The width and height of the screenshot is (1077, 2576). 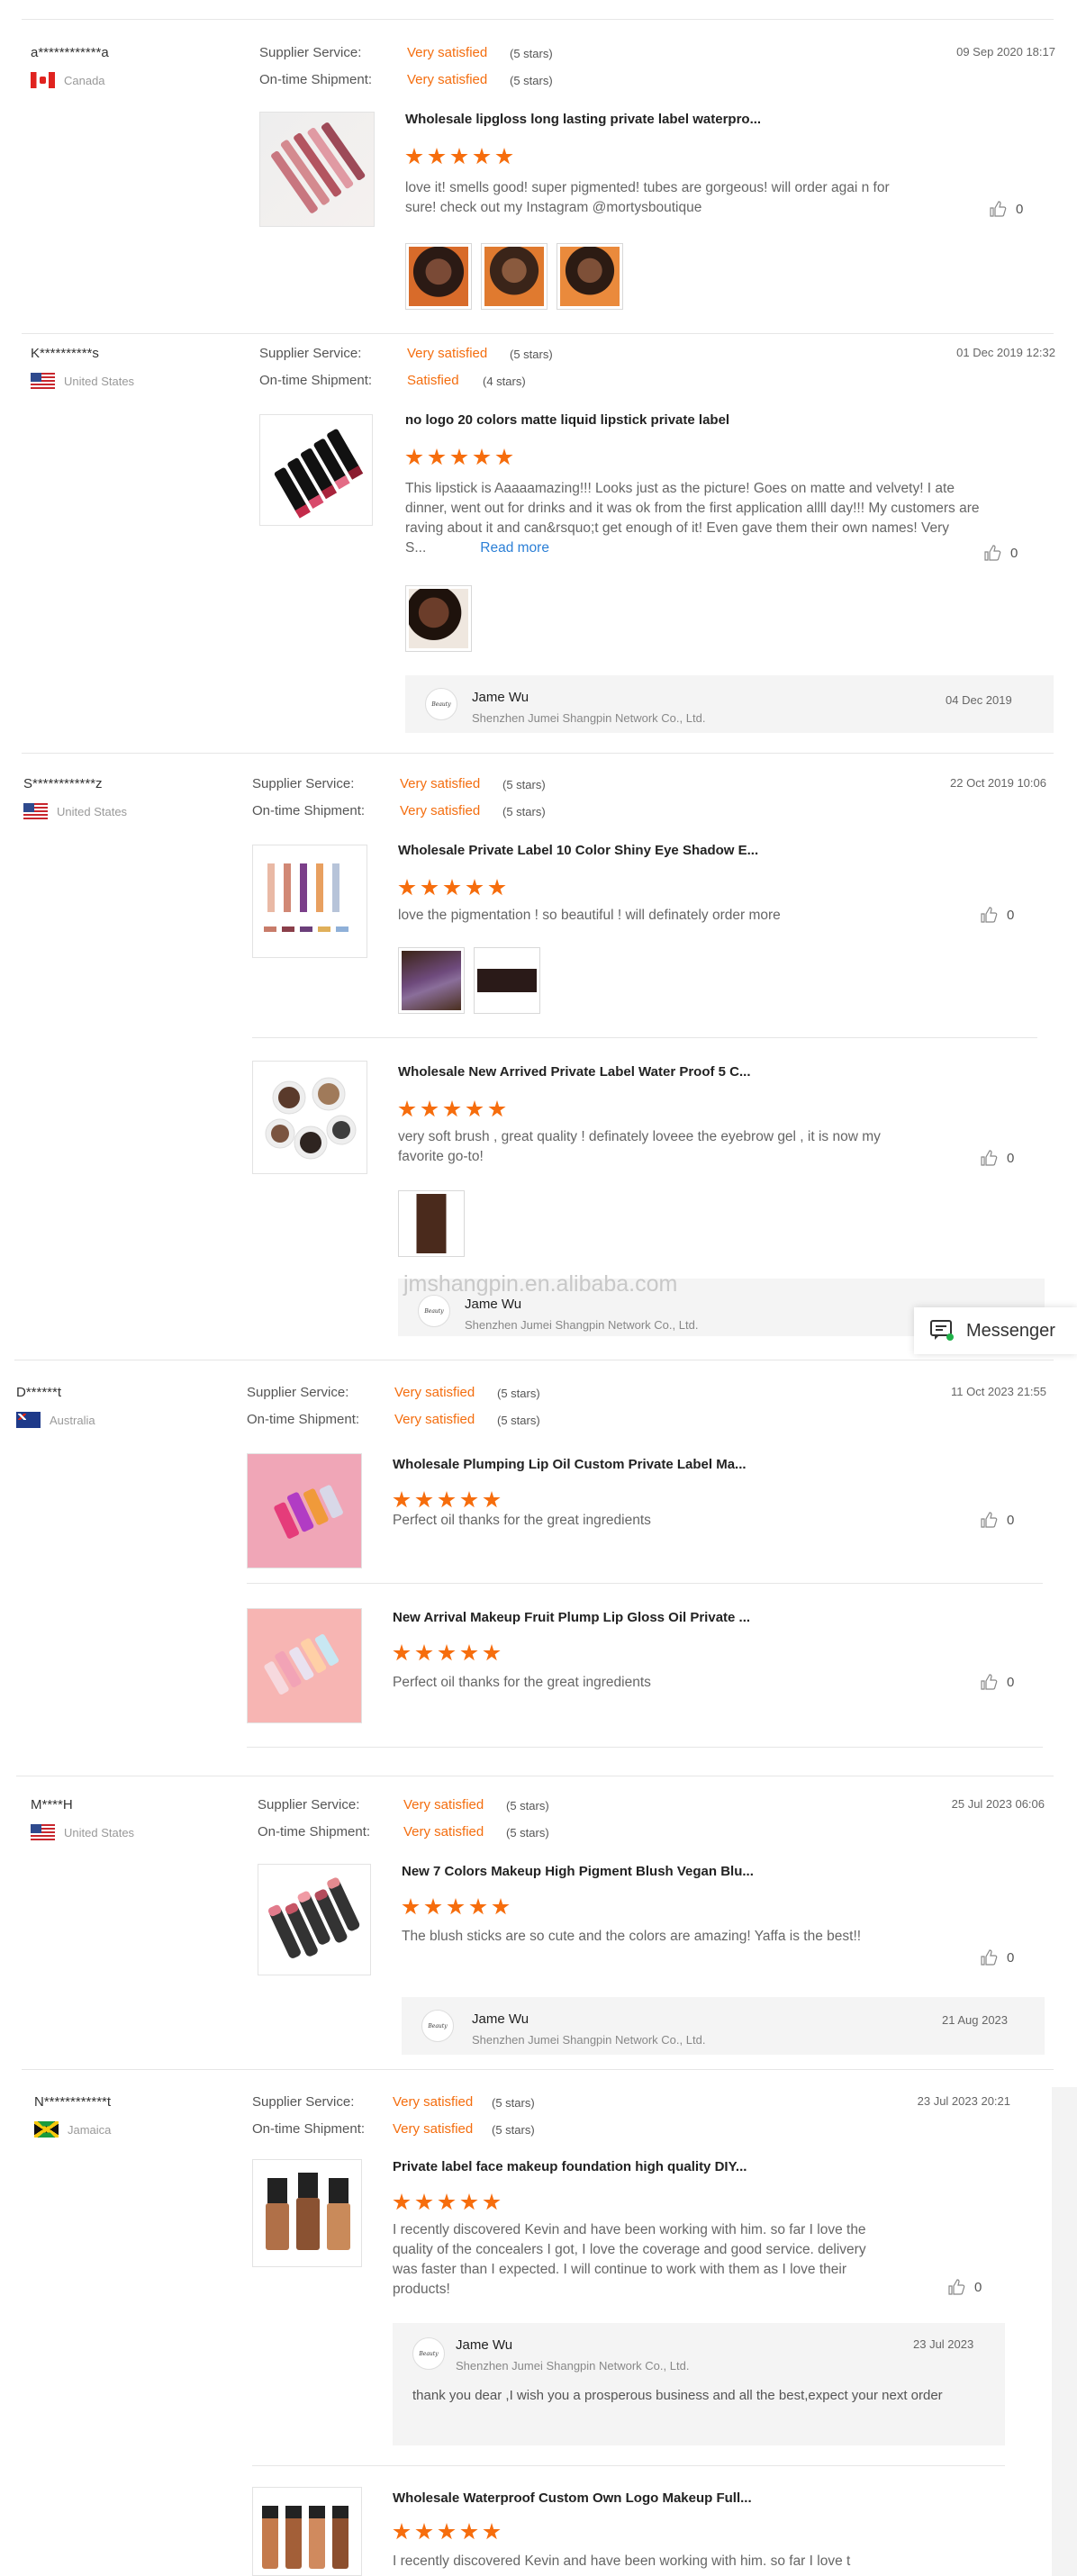 I want to click on buyer-country: Jamaica, so click(x=72, y=2129).